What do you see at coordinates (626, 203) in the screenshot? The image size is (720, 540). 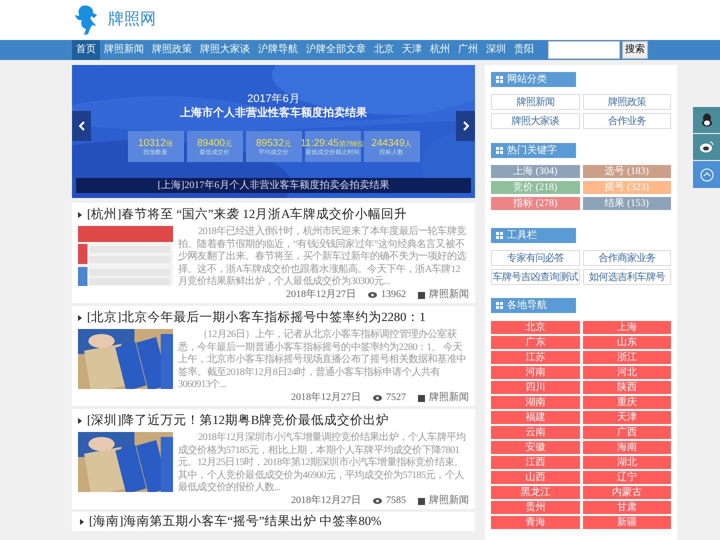 I see `keyword-tag: 结果 (153)` at bounding box center [626, 203].